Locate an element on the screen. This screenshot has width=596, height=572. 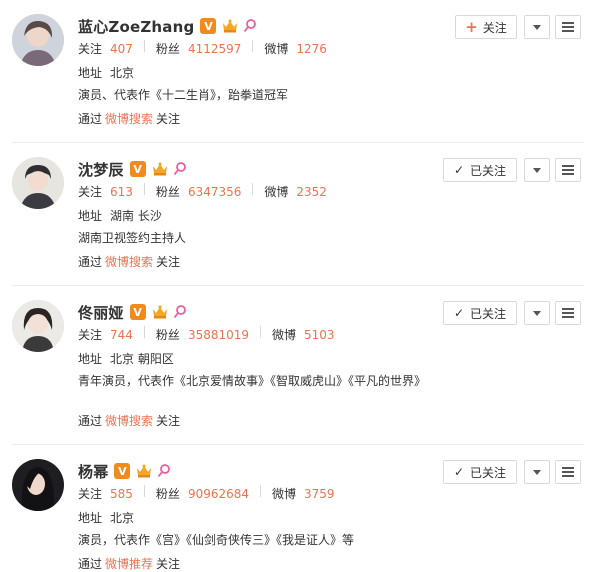
weibo-count: 3759 is located at coordinates (319, 494).